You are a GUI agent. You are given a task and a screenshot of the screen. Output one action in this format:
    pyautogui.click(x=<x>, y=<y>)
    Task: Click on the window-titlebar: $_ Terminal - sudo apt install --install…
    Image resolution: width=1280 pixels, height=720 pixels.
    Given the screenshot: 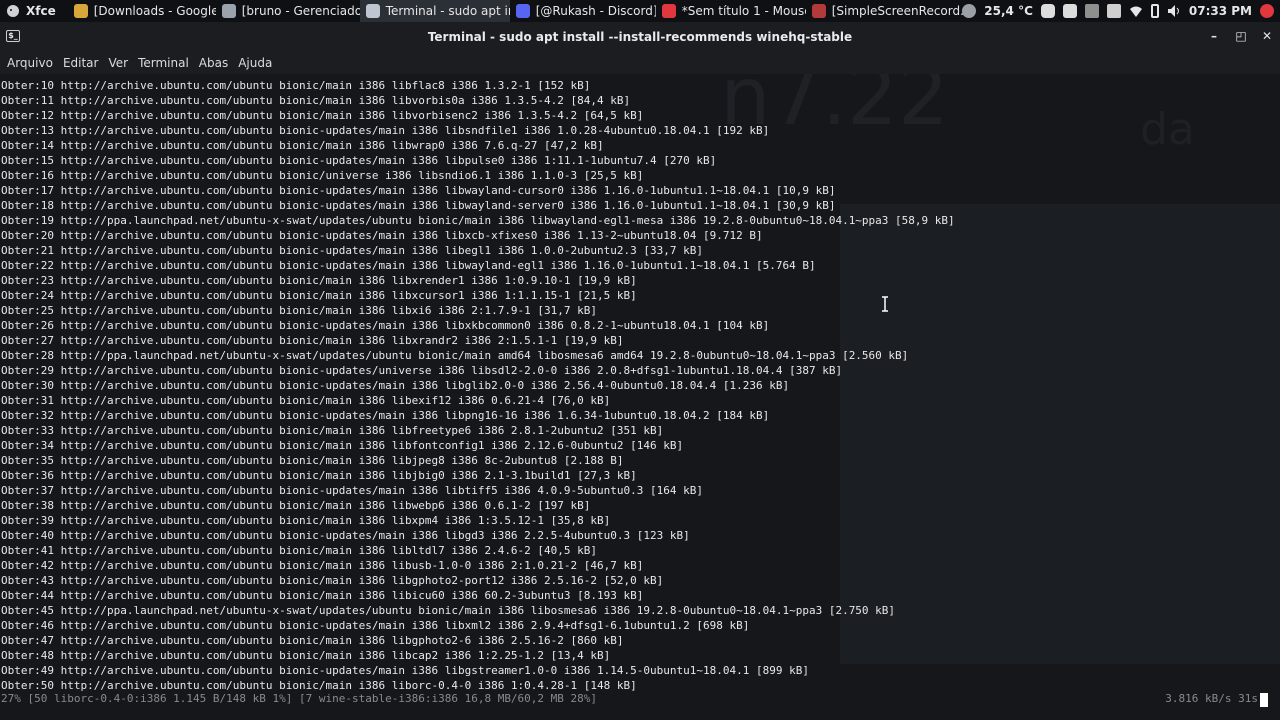 What is the action you would take?
    pyautogui.click(x=640, y=37)
    